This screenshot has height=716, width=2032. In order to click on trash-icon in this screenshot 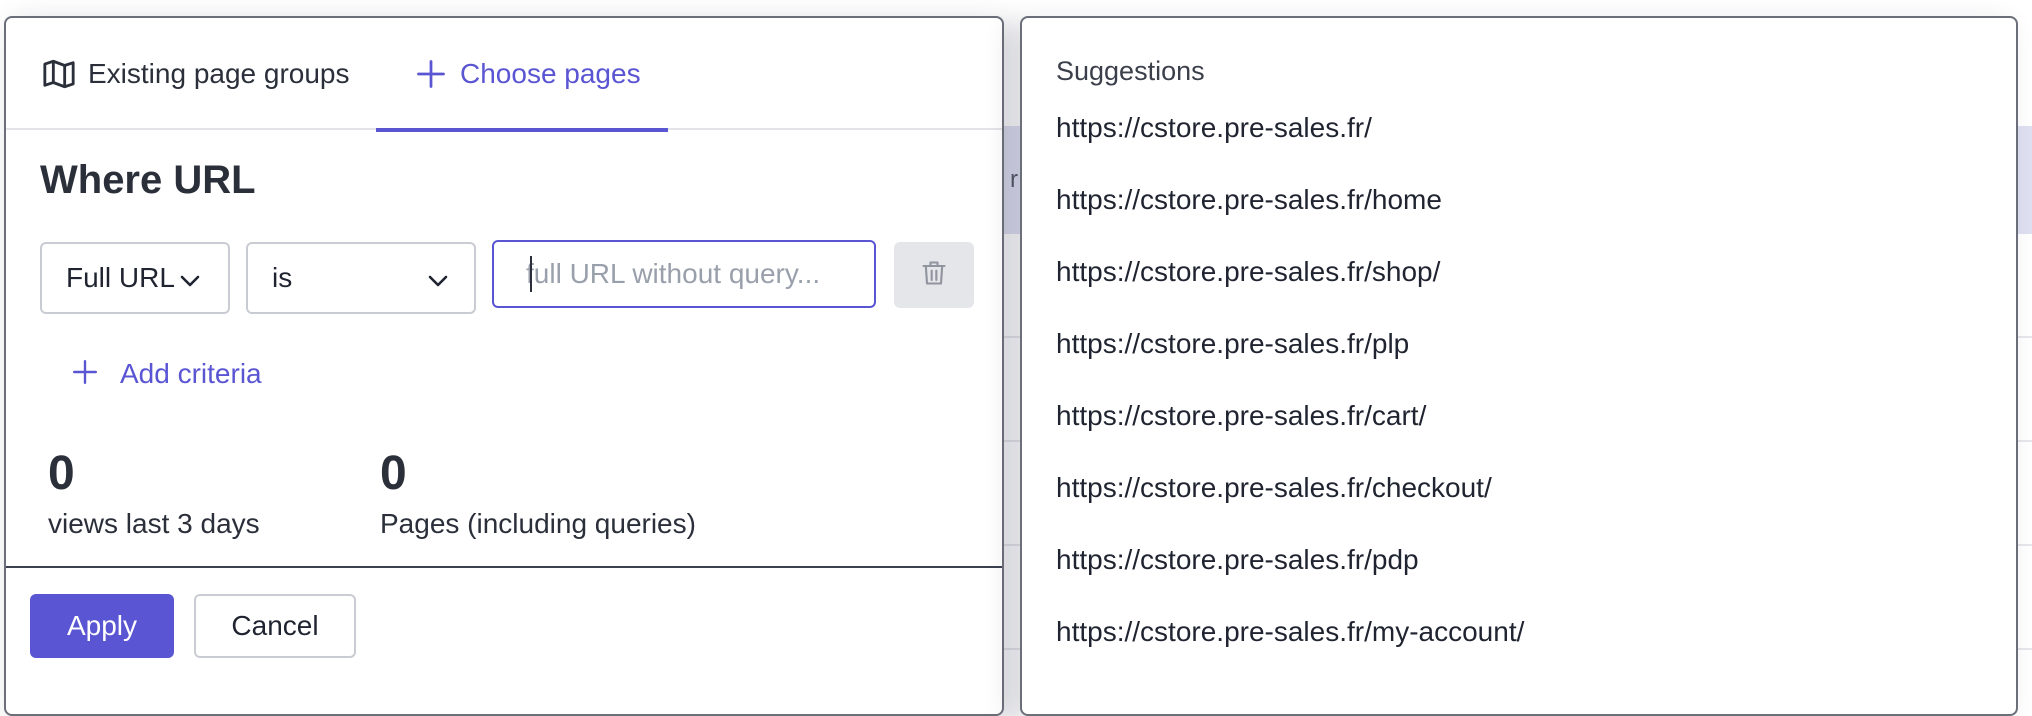, I will do `click(934, 275)`.